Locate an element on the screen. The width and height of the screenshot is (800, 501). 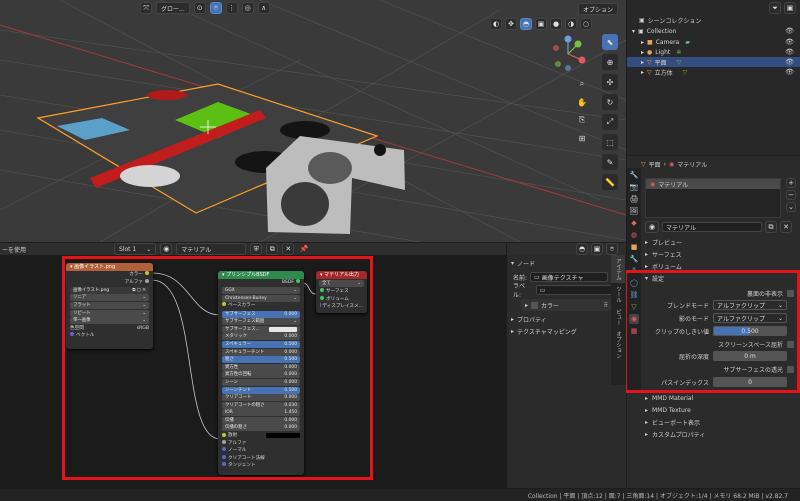
bsdf-field: 粗さ 0.500 is located at coordinates (261, 360).